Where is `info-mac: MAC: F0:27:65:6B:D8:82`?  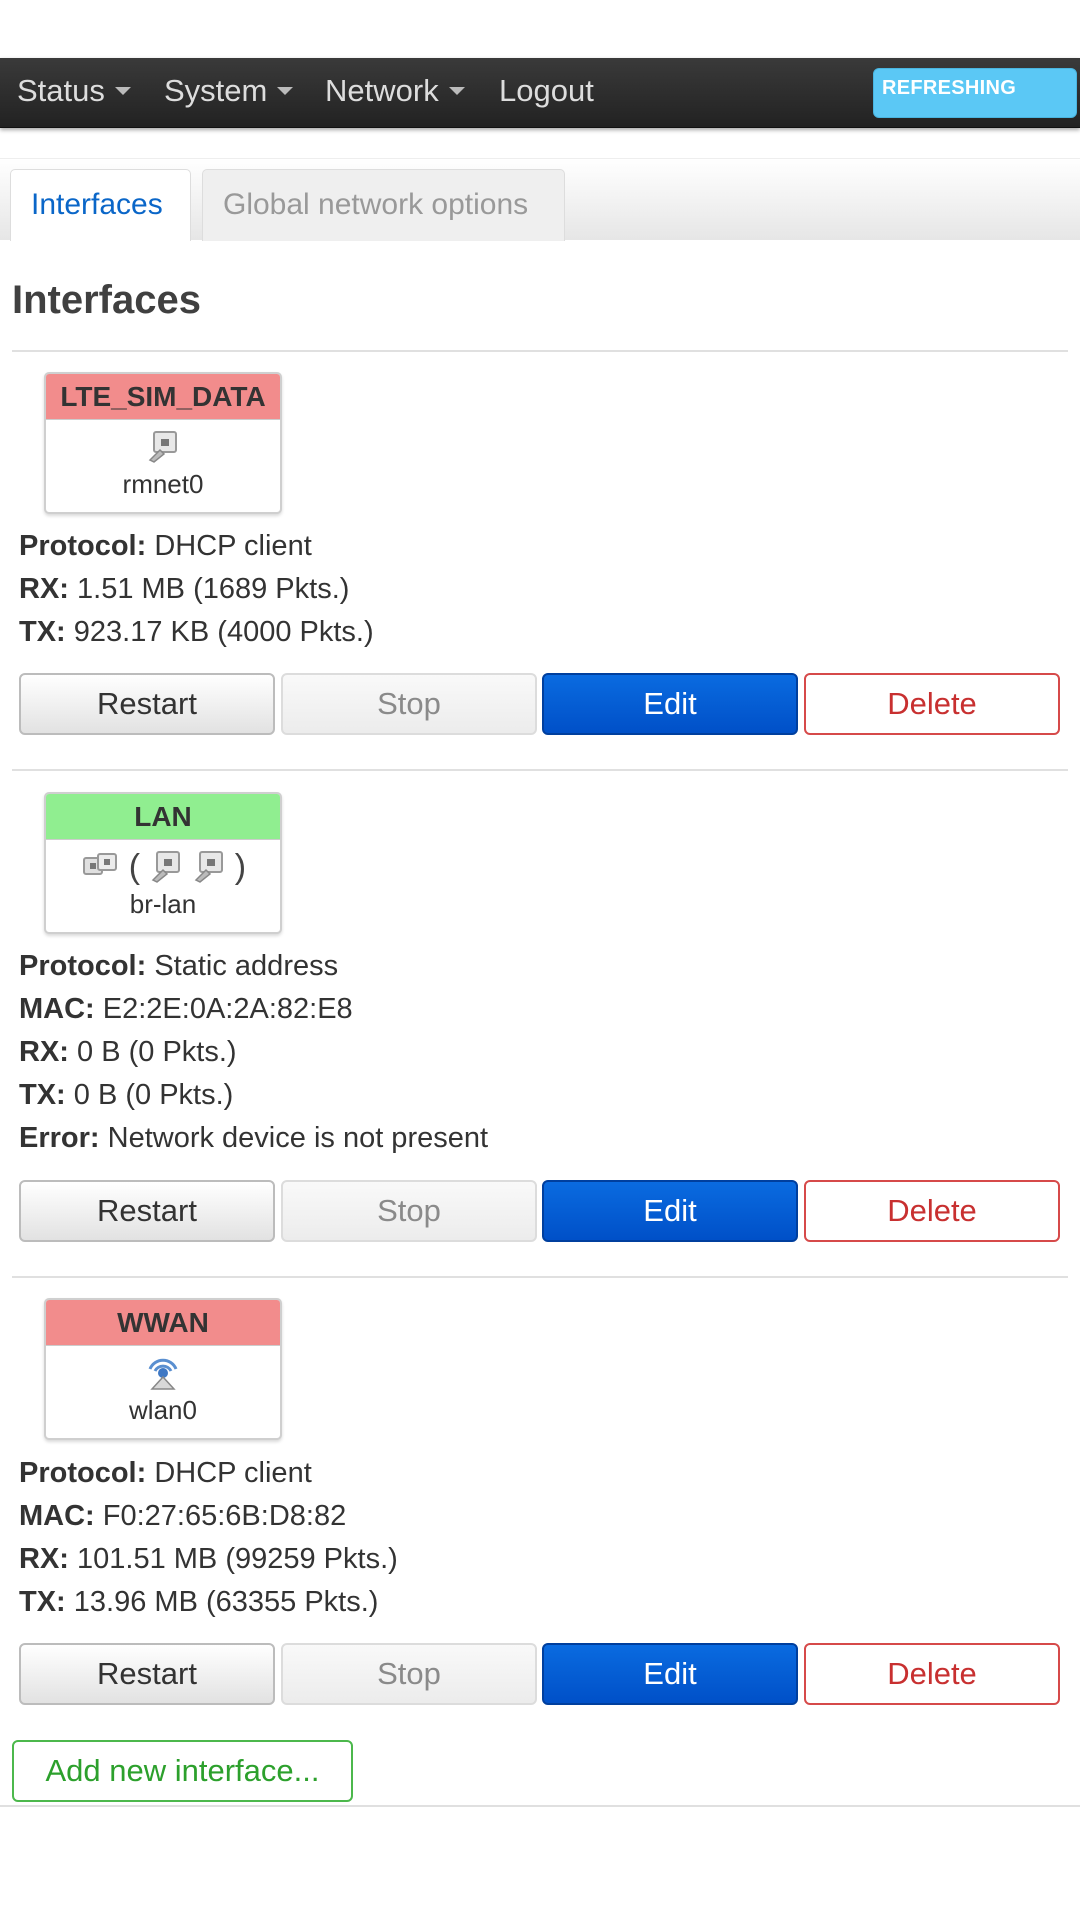 info-mac: MAC: F0:27:65:6B:D8:82 is located at coordinates (182, 1516).